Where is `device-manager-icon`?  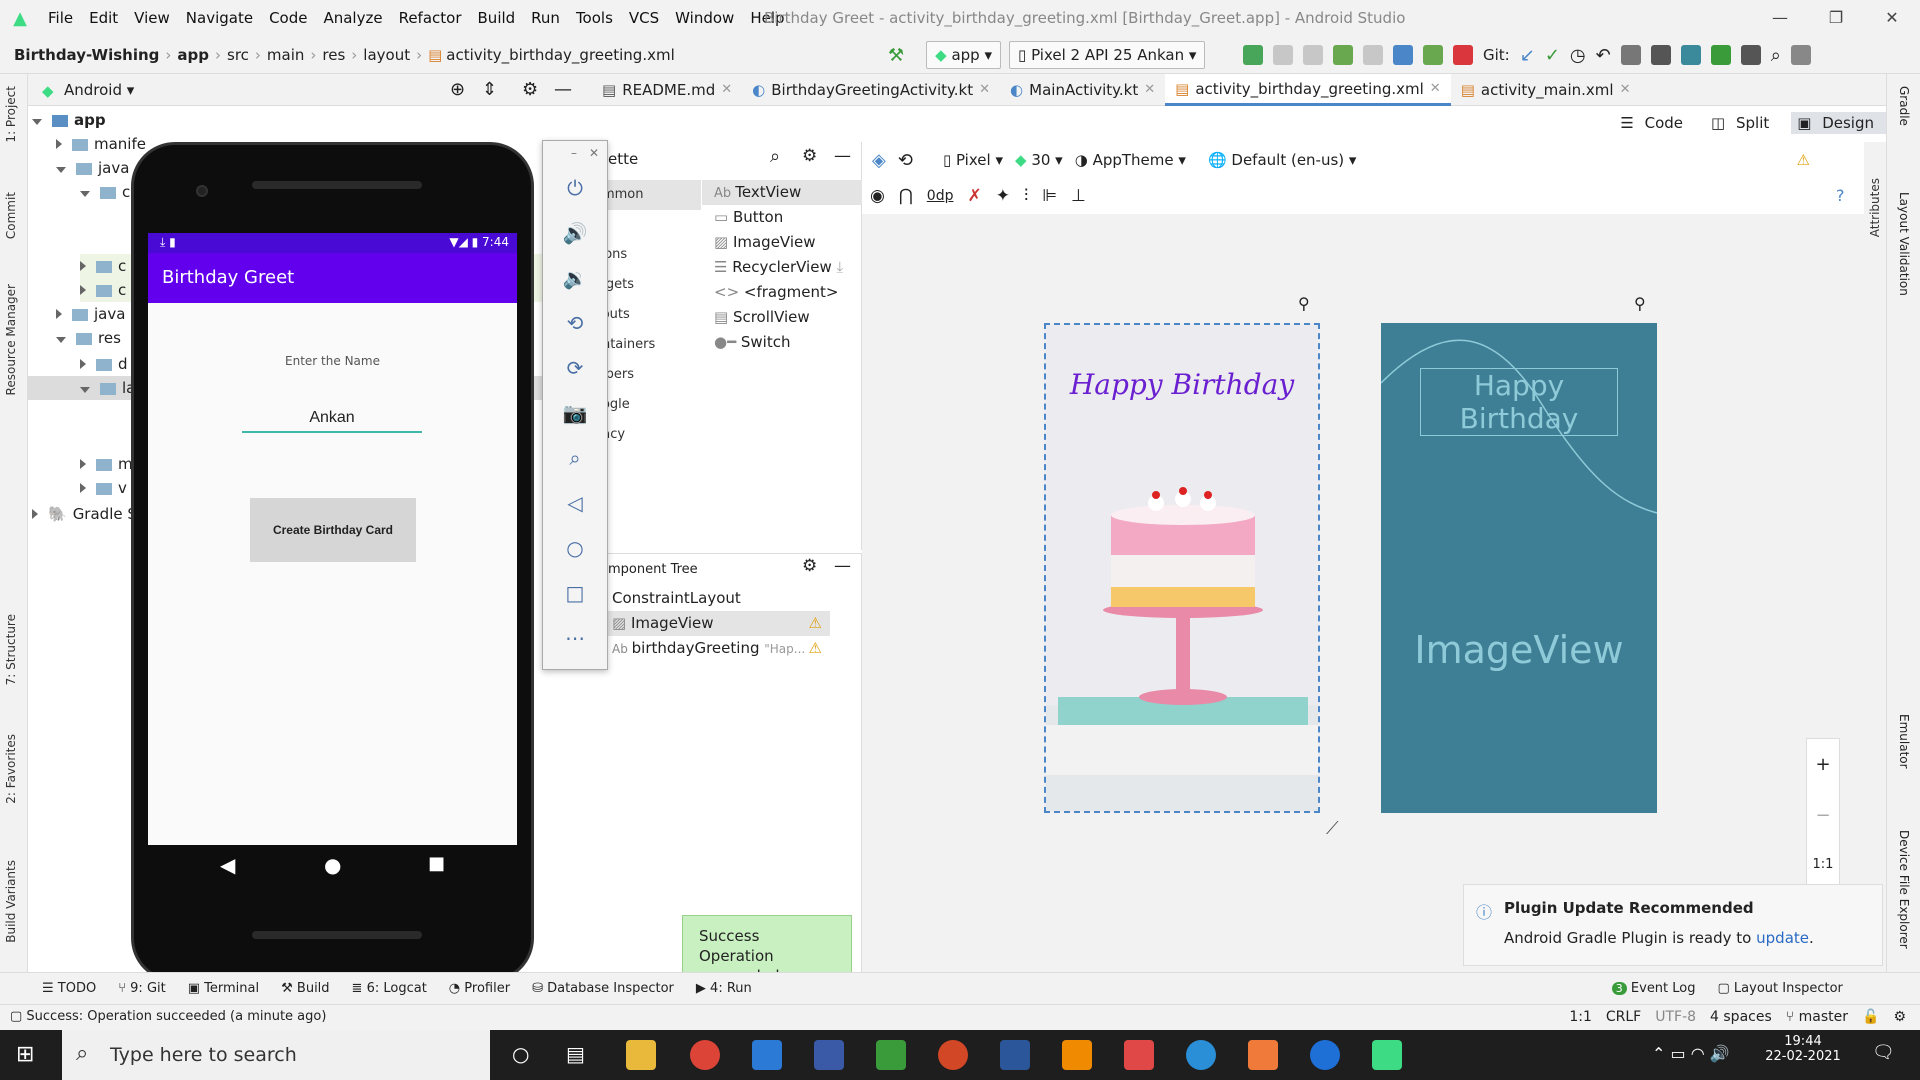
device-manager-icon is located at coordinates (1660, 55).